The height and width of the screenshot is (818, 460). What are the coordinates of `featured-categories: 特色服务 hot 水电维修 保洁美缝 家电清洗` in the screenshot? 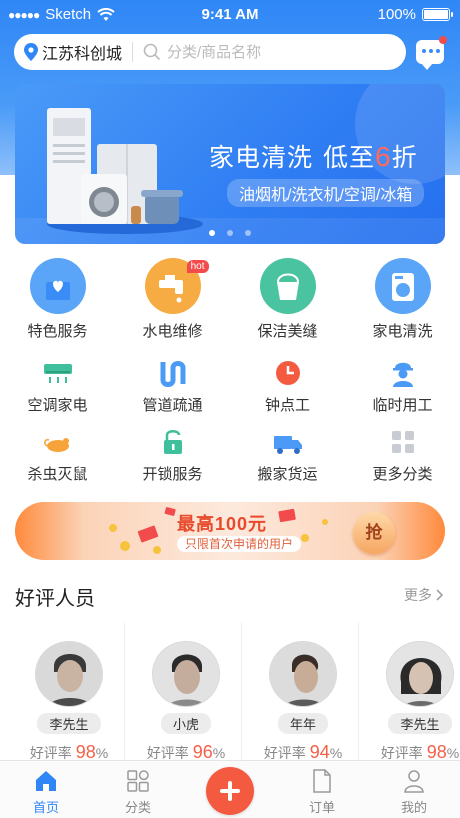 It's located at (230, 304).